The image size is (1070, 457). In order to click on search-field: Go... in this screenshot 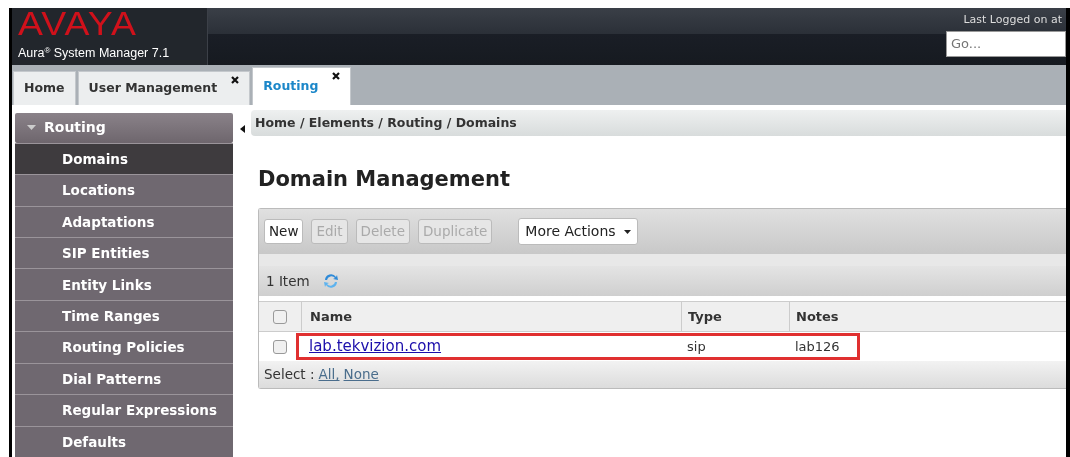, I will do `click(1006, 43)`.